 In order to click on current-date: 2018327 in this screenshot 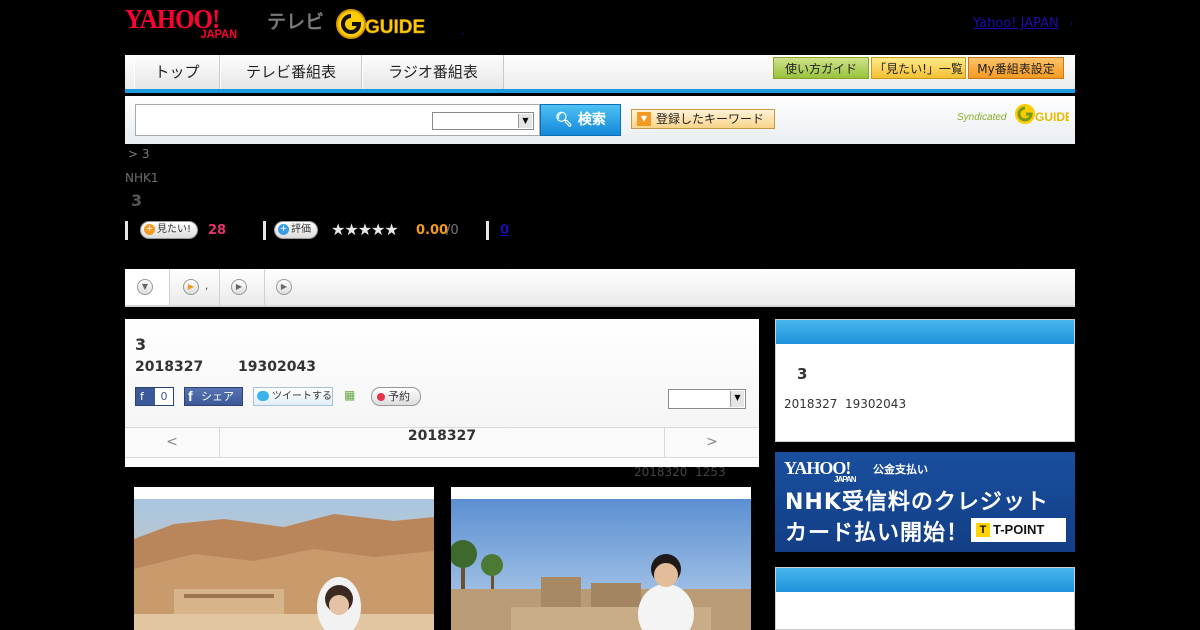, I will do `click(442, 436)`.